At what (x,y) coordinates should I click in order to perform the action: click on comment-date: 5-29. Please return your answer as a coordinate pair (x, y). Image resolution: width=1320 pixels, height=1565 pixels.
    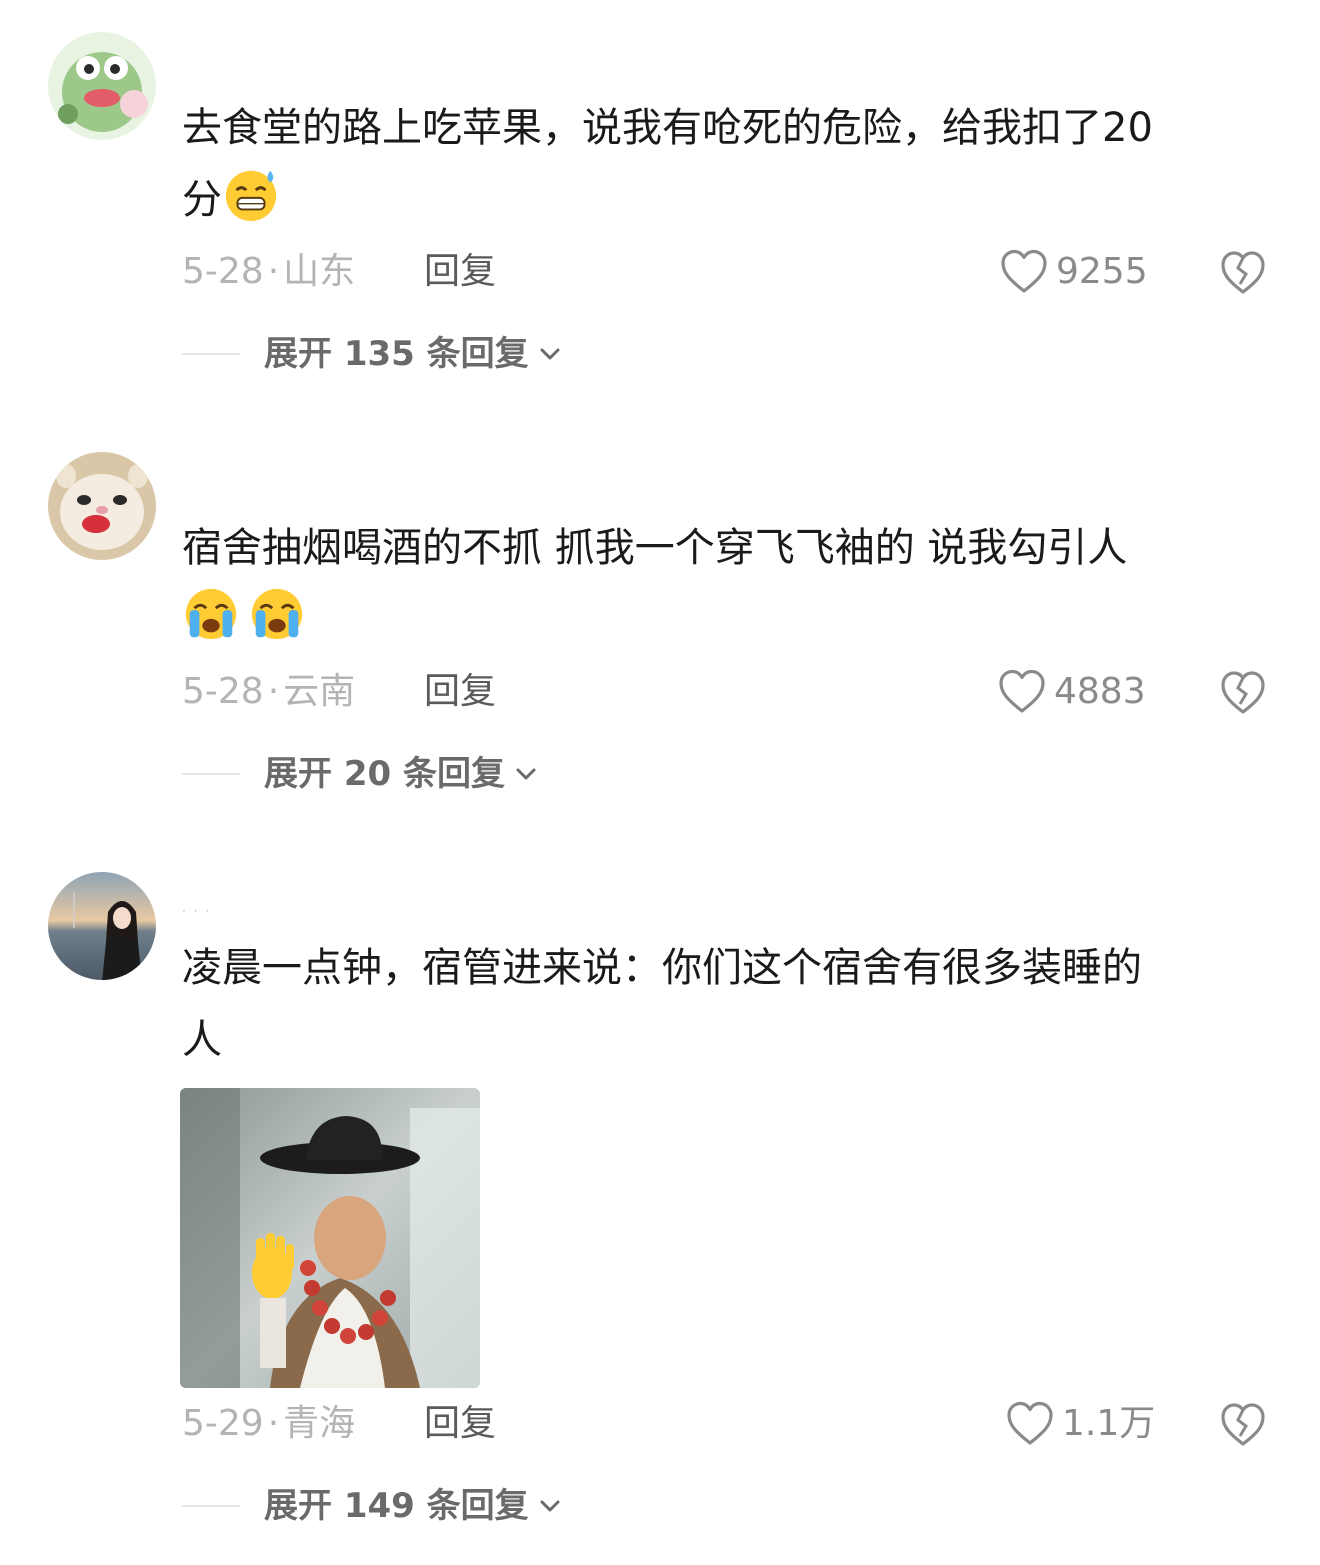
    Looking at the image, I should click on (223, 1423).